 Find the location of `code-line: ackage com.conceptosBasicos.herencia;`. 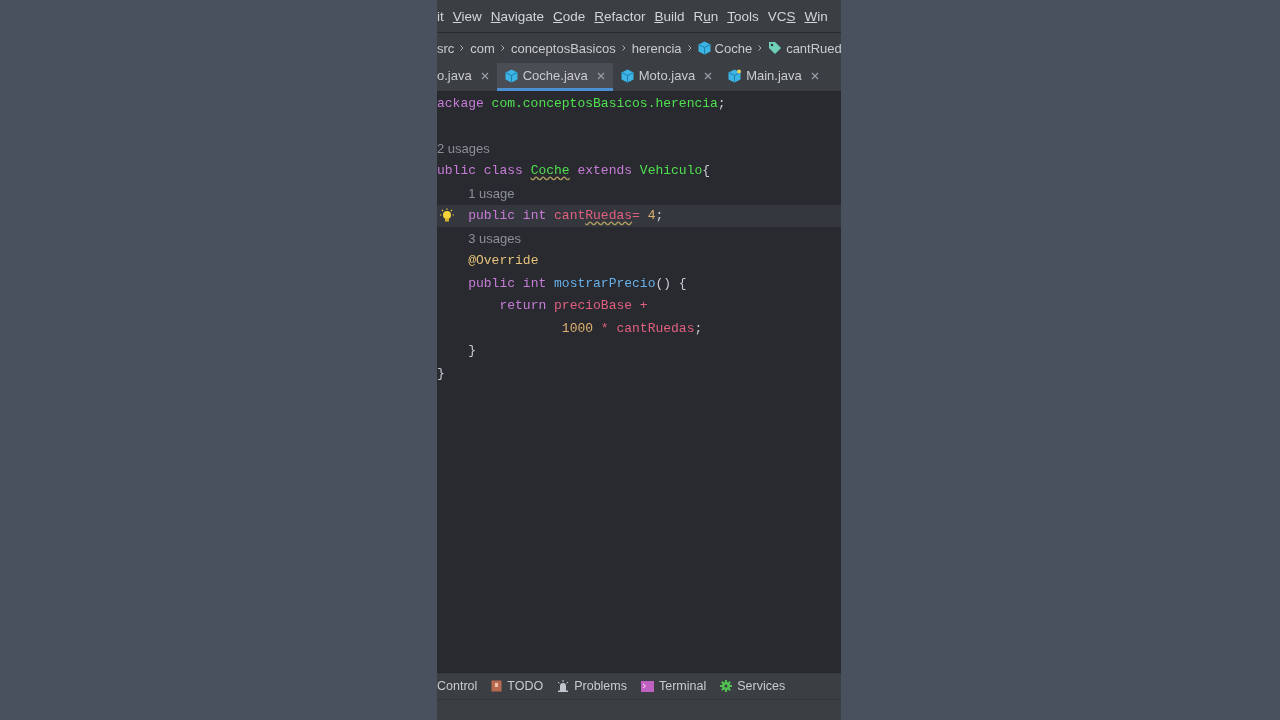

code-line: ackage com.conceptosBasicos.herencia; is located at coordinates (581, 103).